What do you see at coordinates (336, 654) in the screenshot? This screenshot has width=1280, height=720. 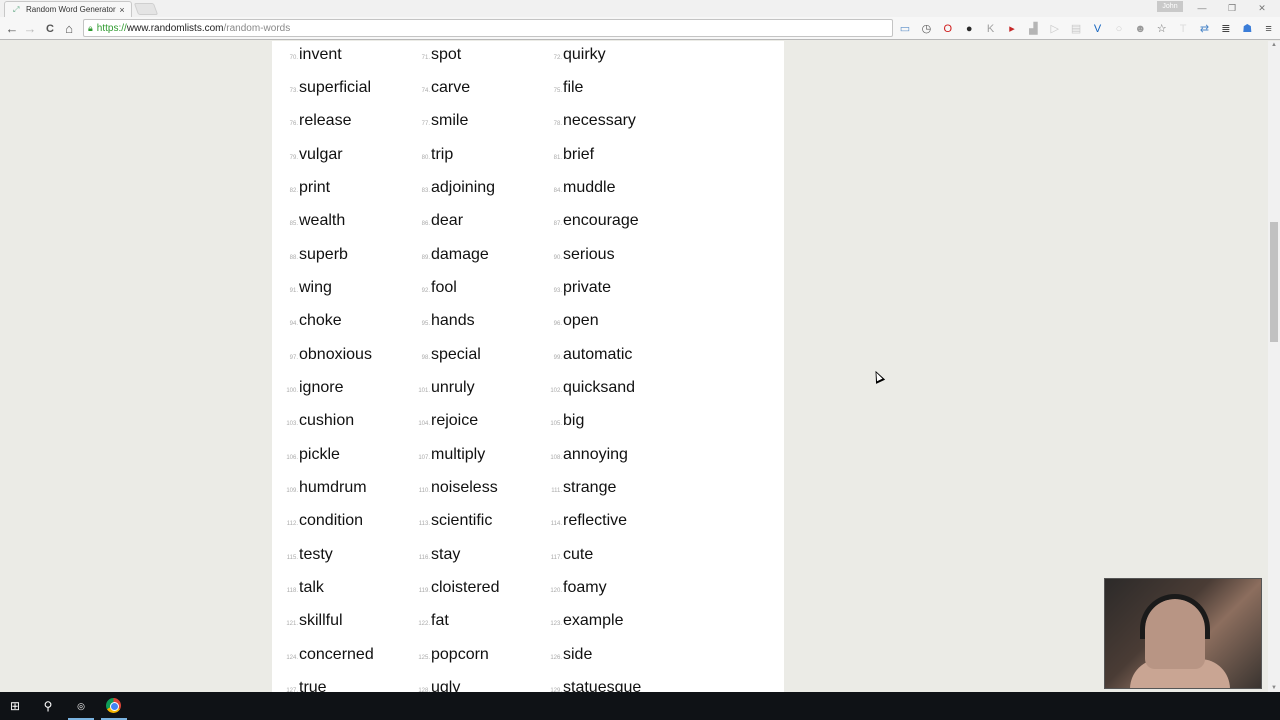 I see `word-text: concerned` at bounding box center [336, 654].